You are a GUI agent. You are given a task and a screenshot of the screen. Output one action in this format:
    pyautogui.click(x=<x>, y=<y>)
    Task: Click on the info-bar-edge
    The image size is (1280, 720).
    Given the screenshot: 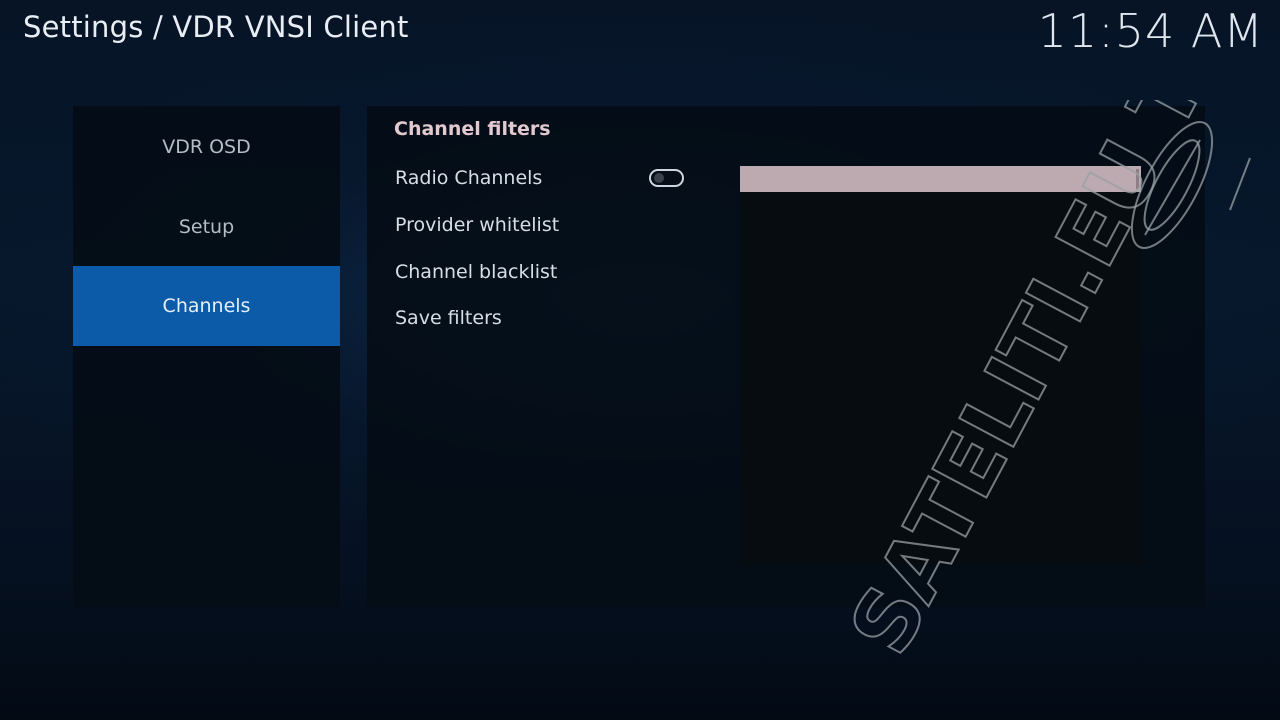 What is the action you would take?
    pyautogui.click(x=1137, y=179)
    